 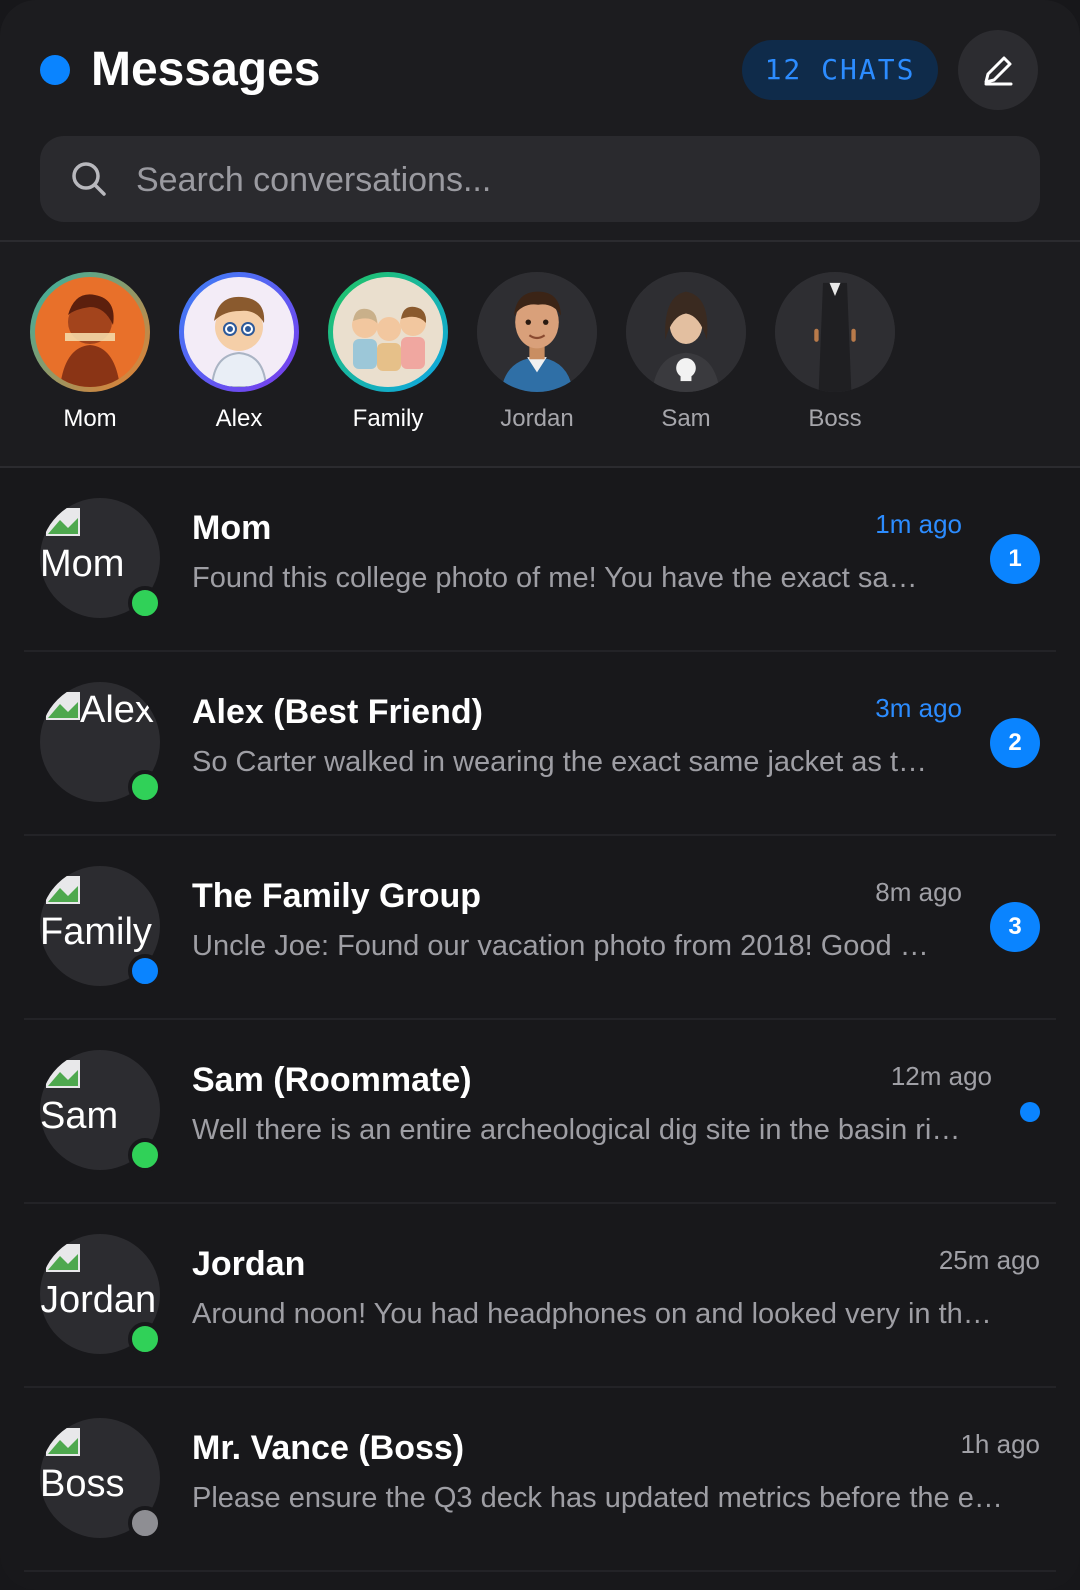 What do you see at coordinates (79, 1116) in the screenshot?
I see `avatar-alt-text: Sam` at bounding box center [79, 1116].